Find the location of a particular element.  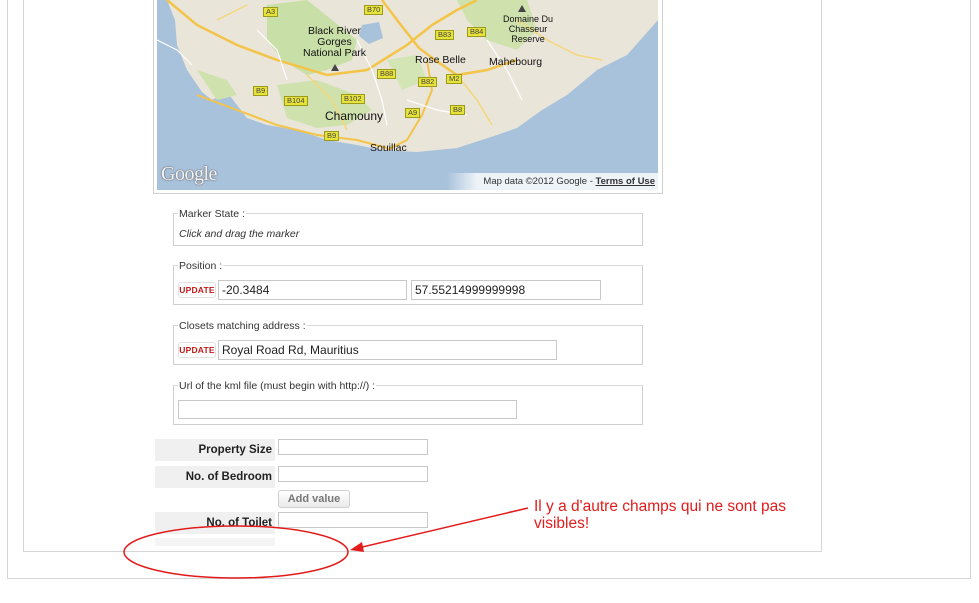

annotation-ellipse is located at coordinates (236, 552).